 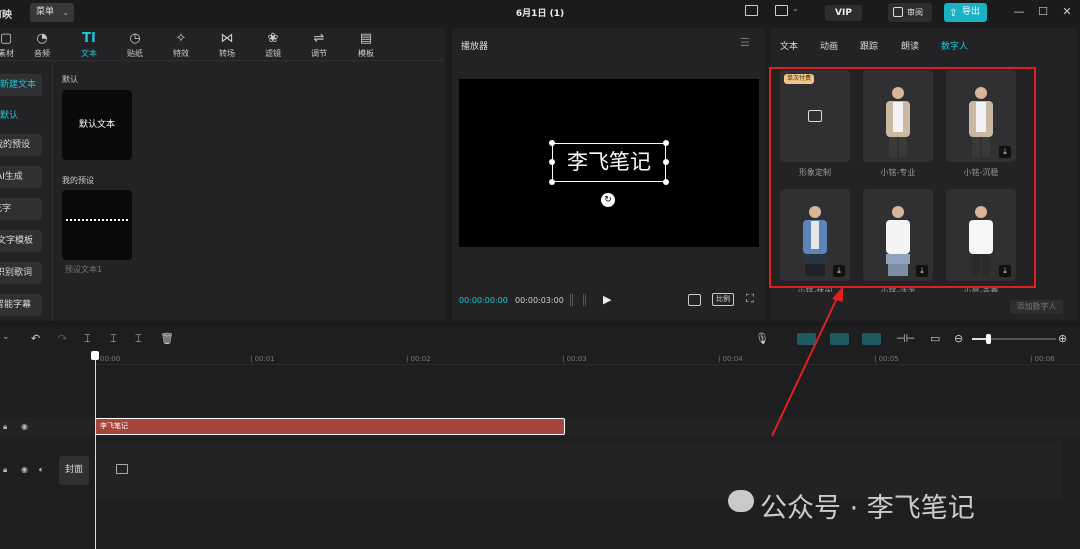 I want to click on zoom-out-icon: ⊖, so click(x=958, y=338).